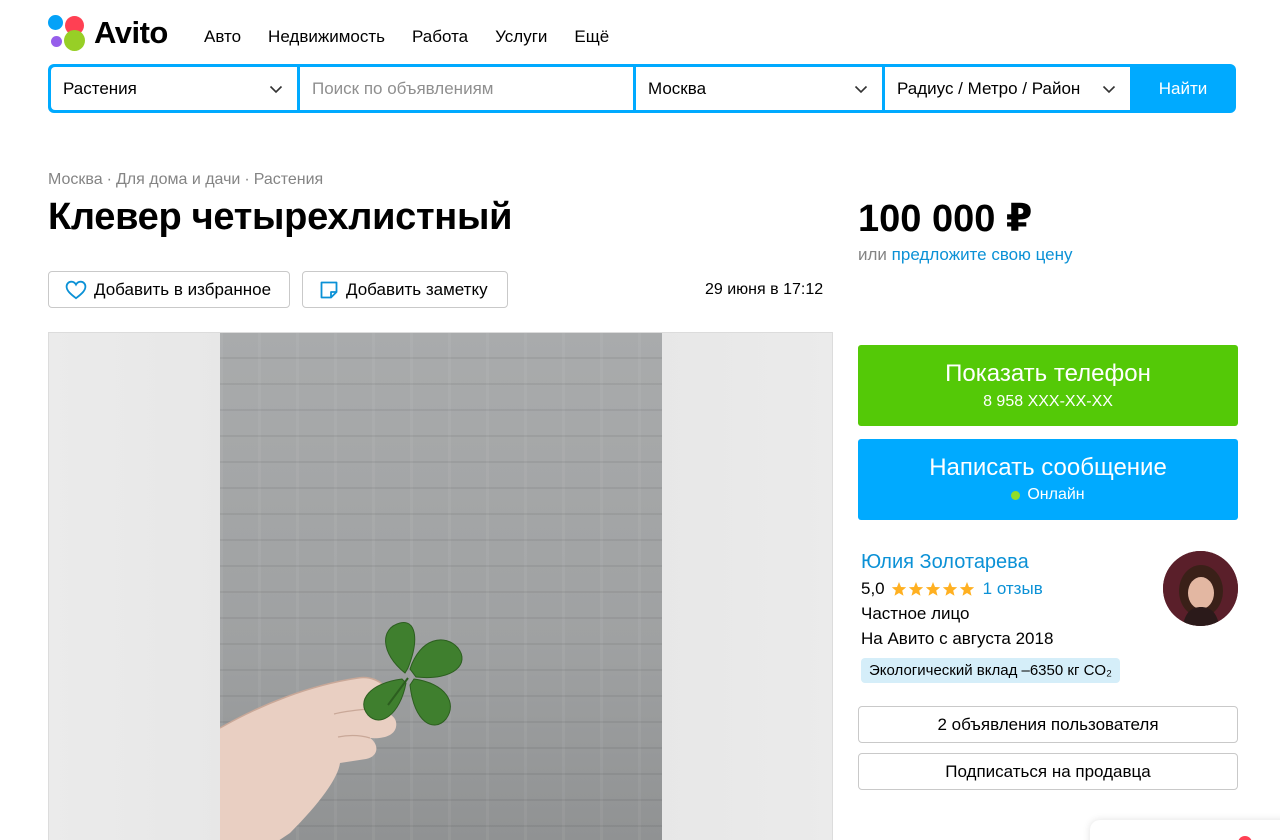 This screenshot has width=1280, height=840. What do you see at coordinates (100, 88) in the screenshot?
I see `category-value: Растения` at bounding box center [100, 88].